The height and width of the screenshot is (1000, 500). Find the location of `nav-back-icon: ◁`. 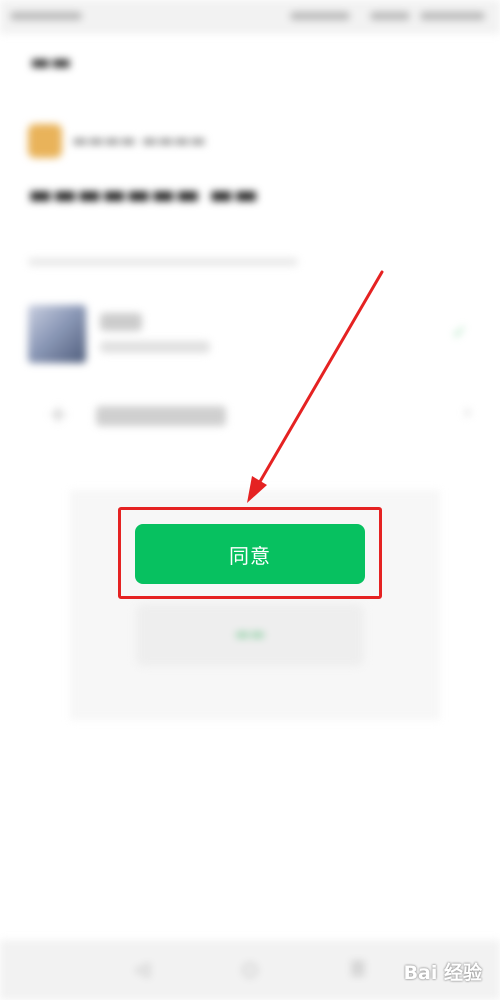

nav-back-icon: ◁ is located at coordinates (142, 970).